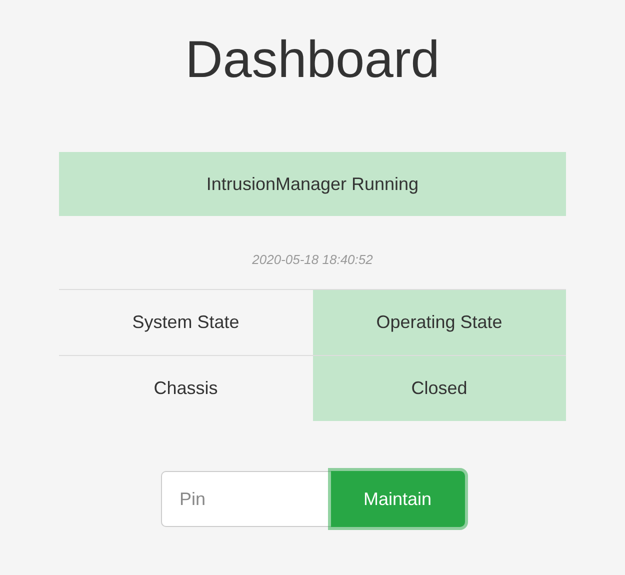 The width and height of the screenshot is (625, 575). Describe the element at coordinates (312, 259) in the screenshot. I see `timestamp: 2020-05-18 18:40:52` at that location.